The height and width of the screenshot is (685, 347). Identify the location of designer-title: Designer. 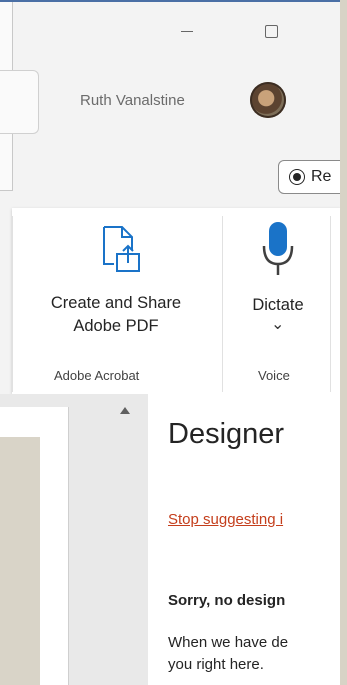
(226, 434).